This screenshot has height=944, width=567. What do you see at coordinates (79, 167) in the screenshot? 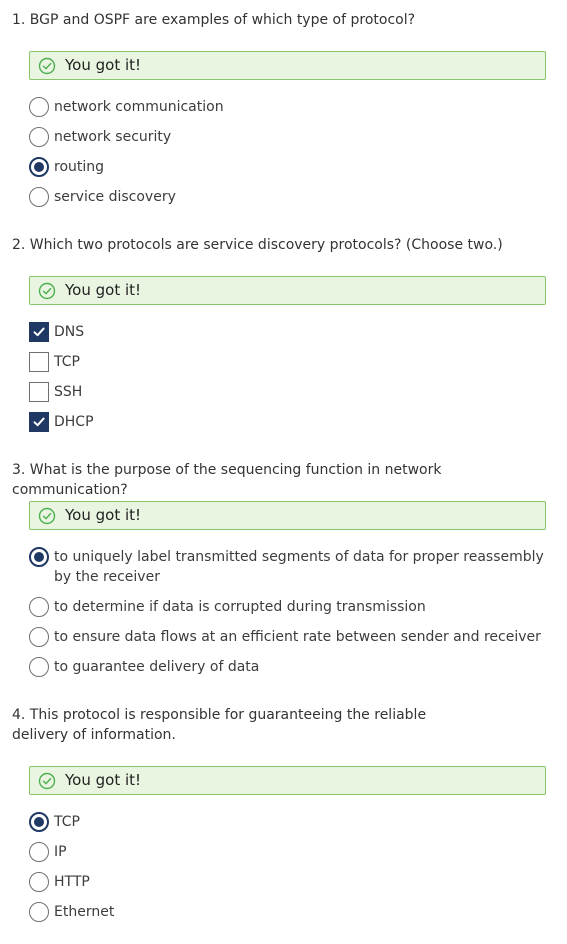
I see `option-label: routing` at bounding box center [79, 167].